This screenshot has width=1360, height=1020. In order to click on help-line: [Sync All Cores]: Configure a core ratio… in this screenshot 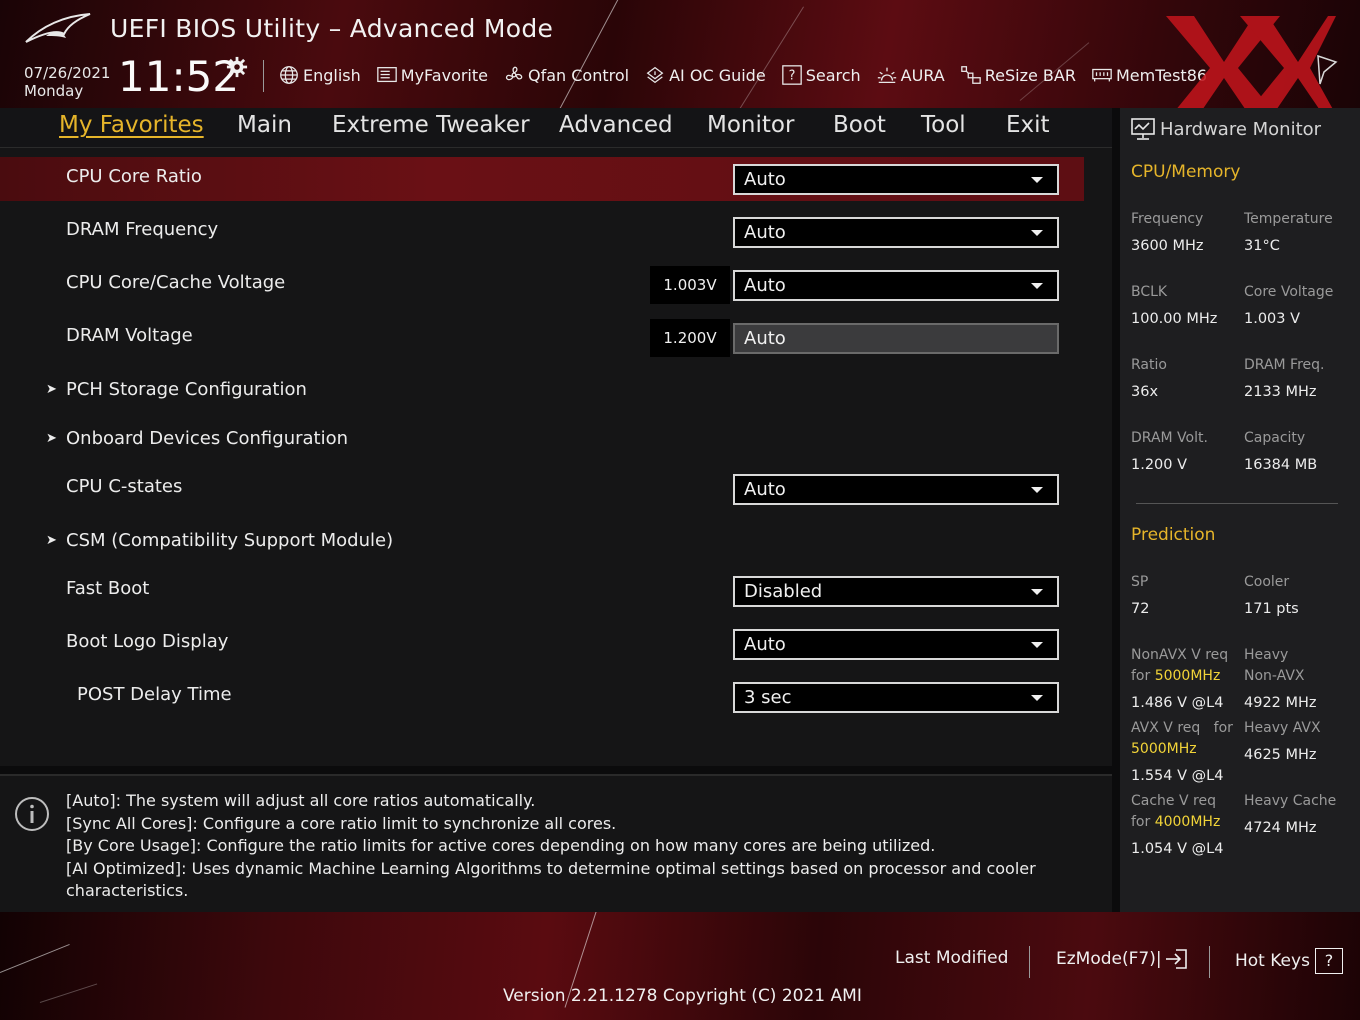, I will do `click(341, 823)`.